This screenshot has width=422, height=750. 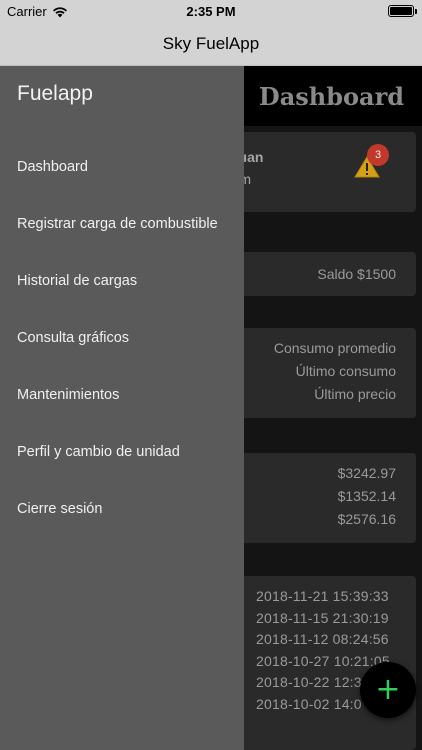 I want to click on gasto-value: $2576.16, so click(x=366, y=519).